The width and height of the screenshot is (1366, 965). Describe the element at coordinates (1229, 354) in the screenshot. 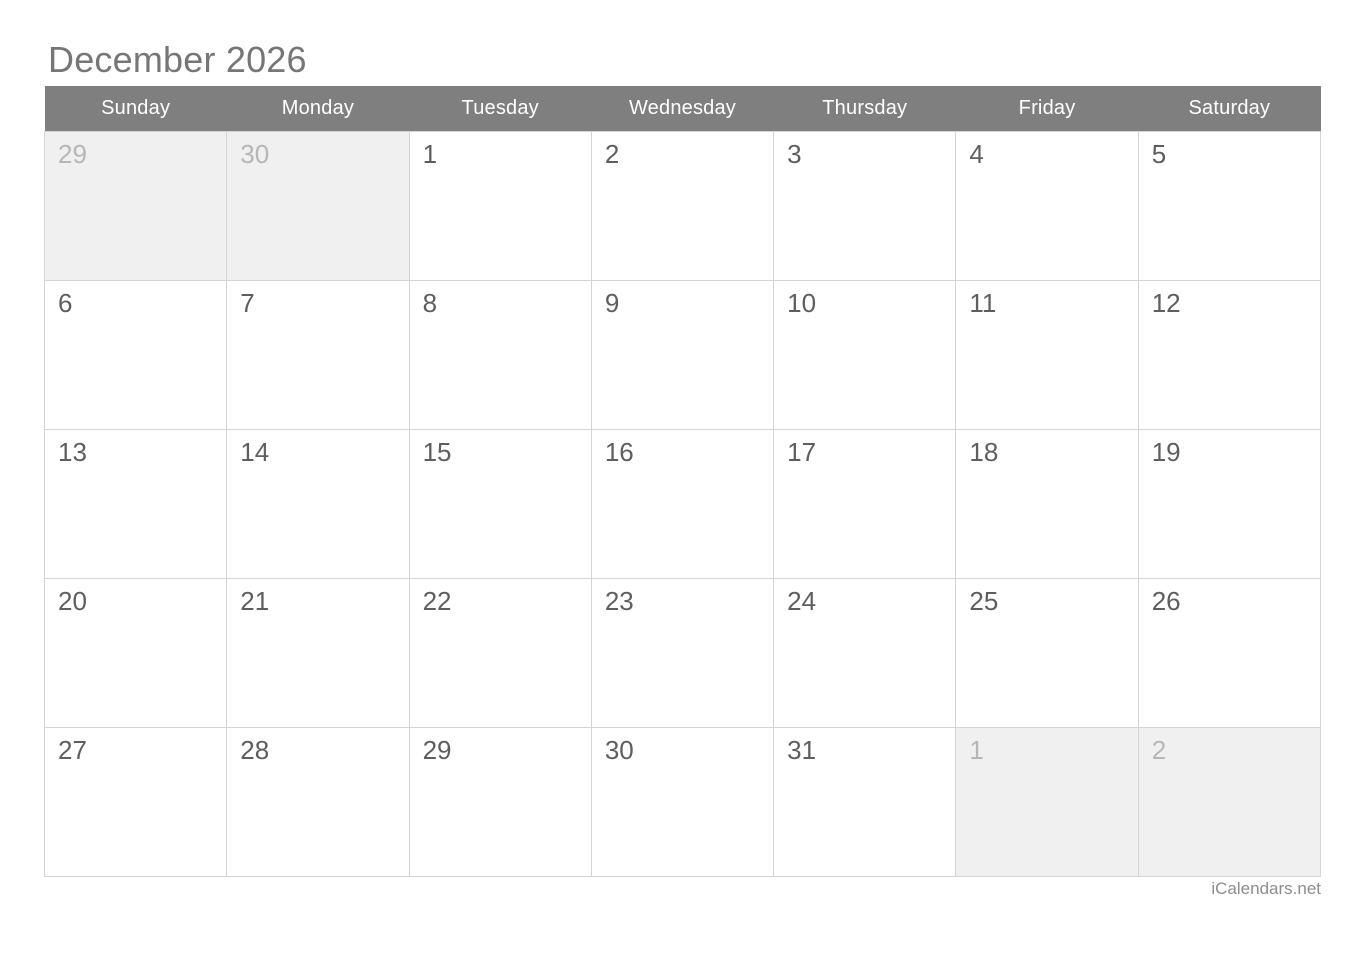

I see `calendar-day-cell: 12` at that location.